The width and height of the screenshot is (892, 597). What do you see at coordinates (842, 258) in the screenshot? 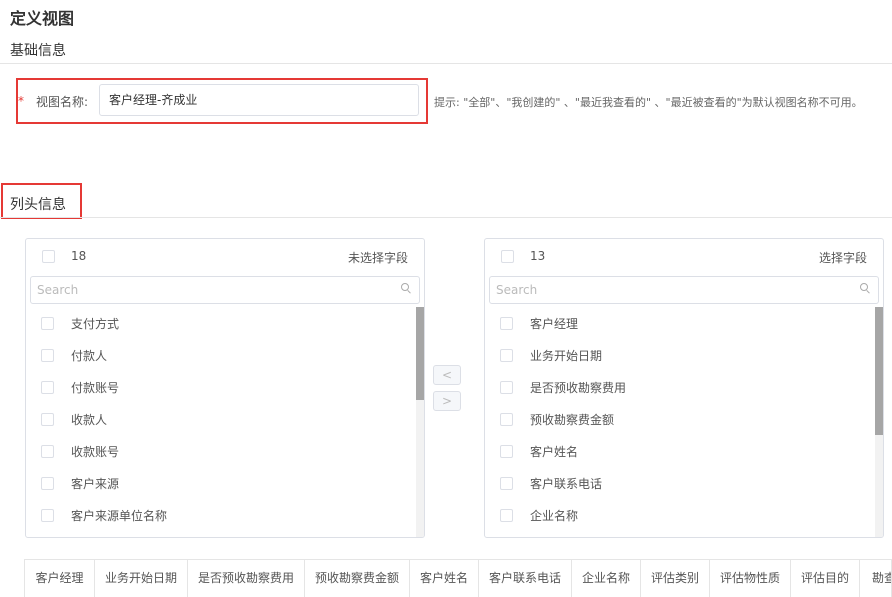
I see `selected-panel-title: 选择字段` at bounding box center [842, 258].